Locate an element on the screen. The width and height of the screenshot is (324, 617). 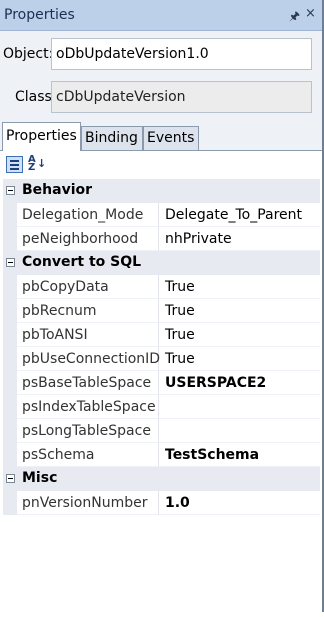
property-name: psIndexTableSpace is located at coordinates (89, 407).